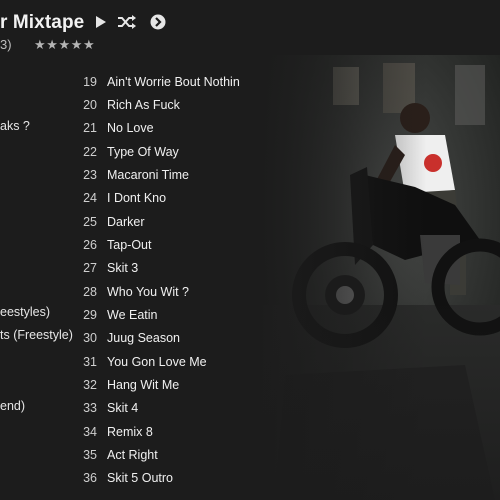 The height and width of the screenshot is (500, 500). Describe the element at coordinates (36, 335) in the screenshot. I see `list-item: ts (Freestyle)` at that location.